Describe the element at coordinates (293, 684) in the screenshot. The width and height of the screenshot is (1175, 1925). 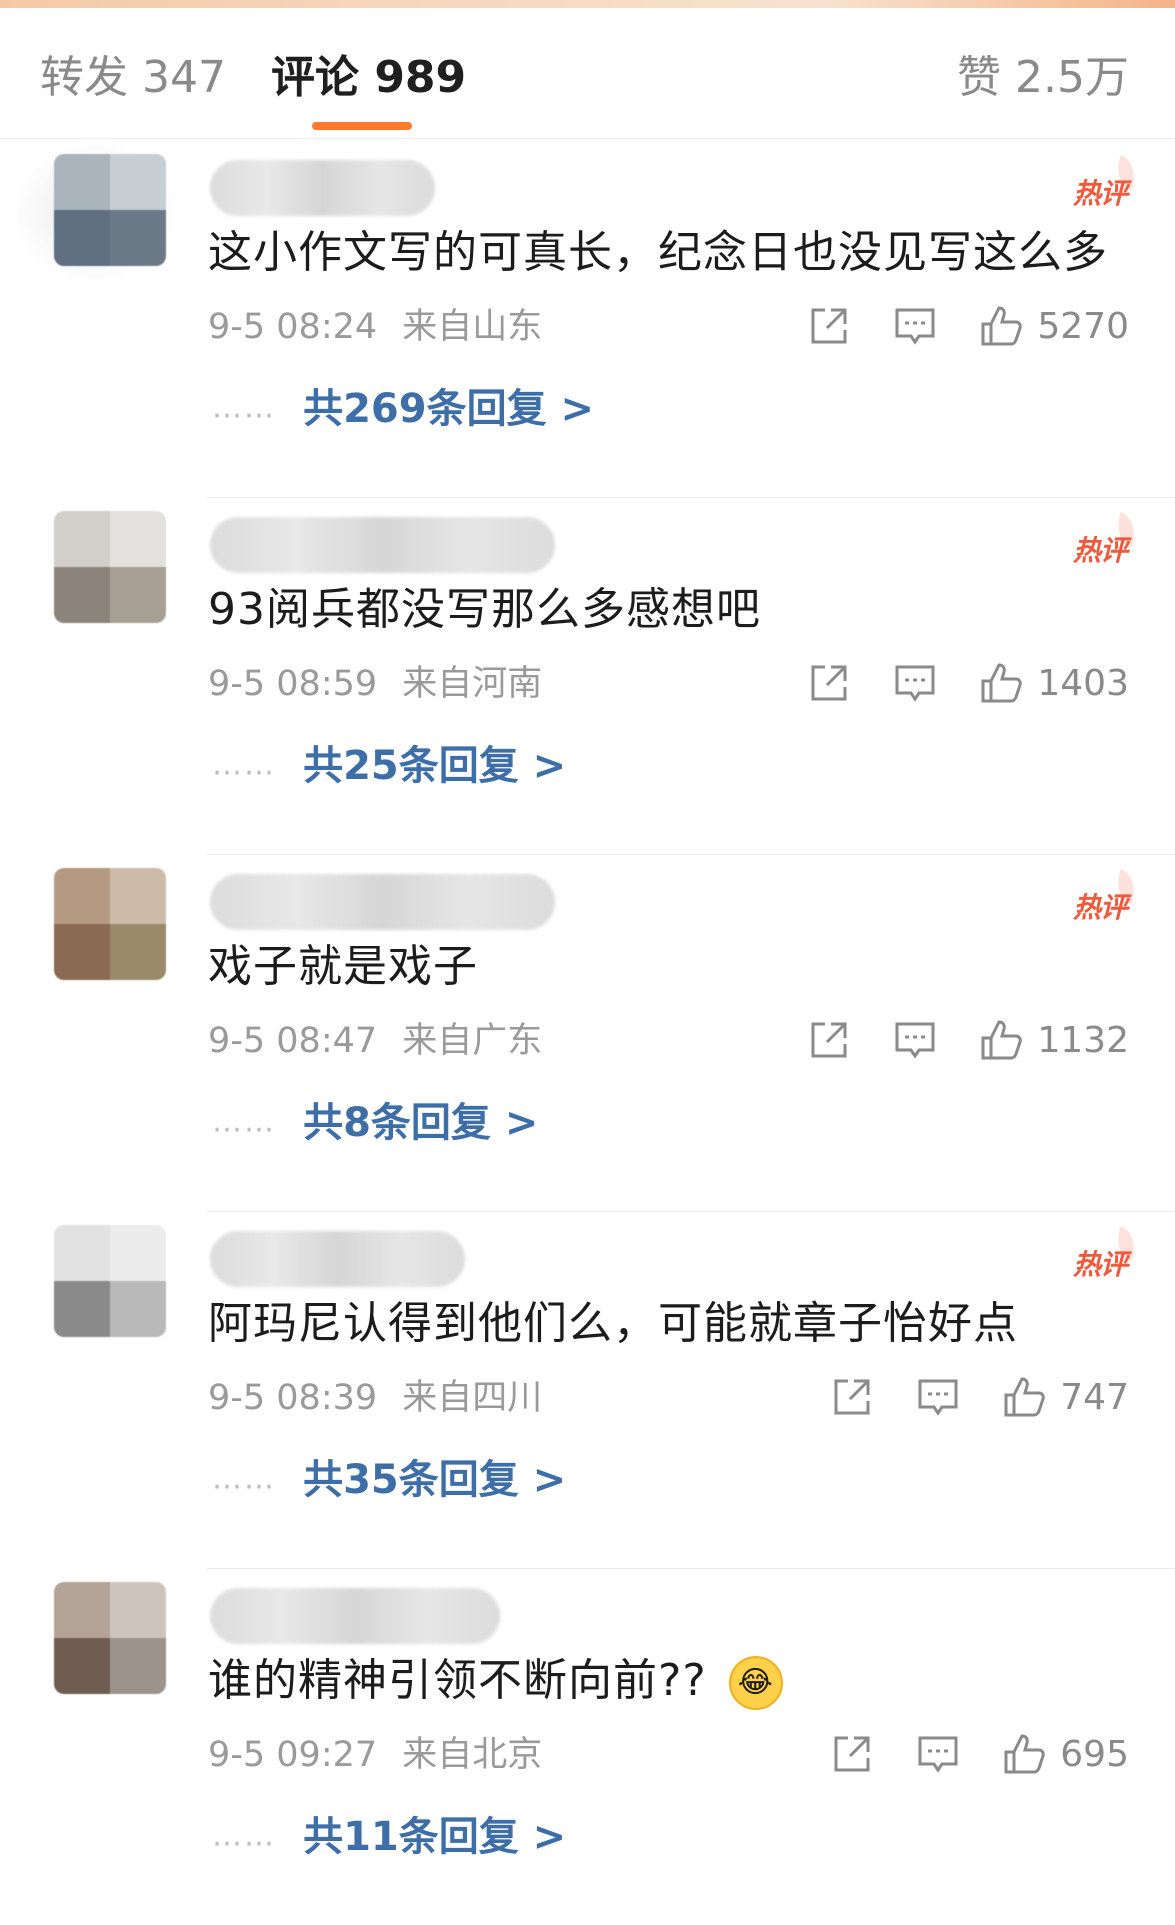
I see `comment-time: 9-5 08:59` at that location.